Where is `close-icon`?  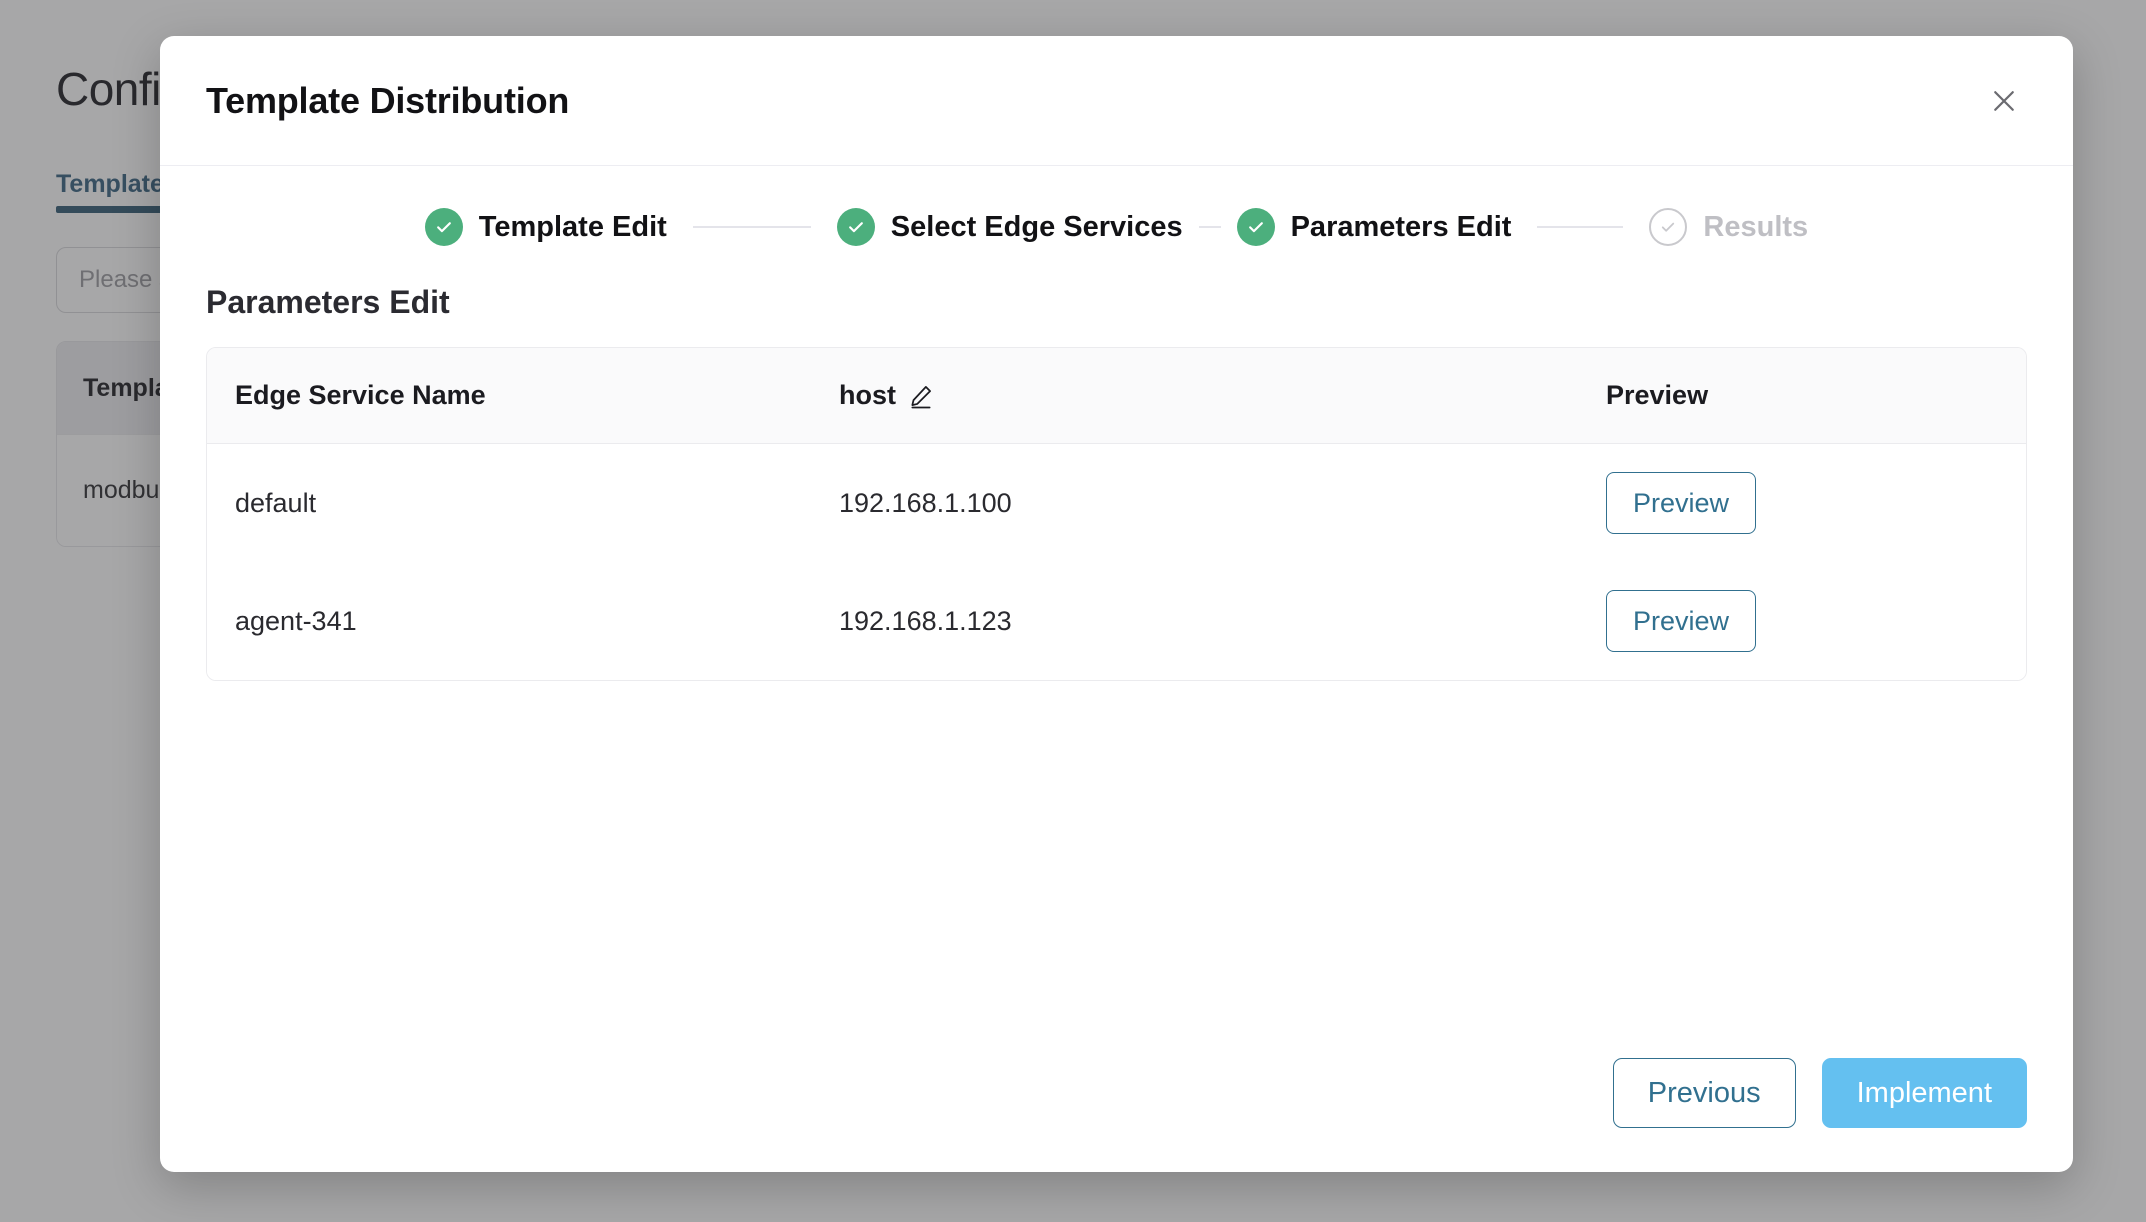 close-icon is located at coordinates (2004, 101).